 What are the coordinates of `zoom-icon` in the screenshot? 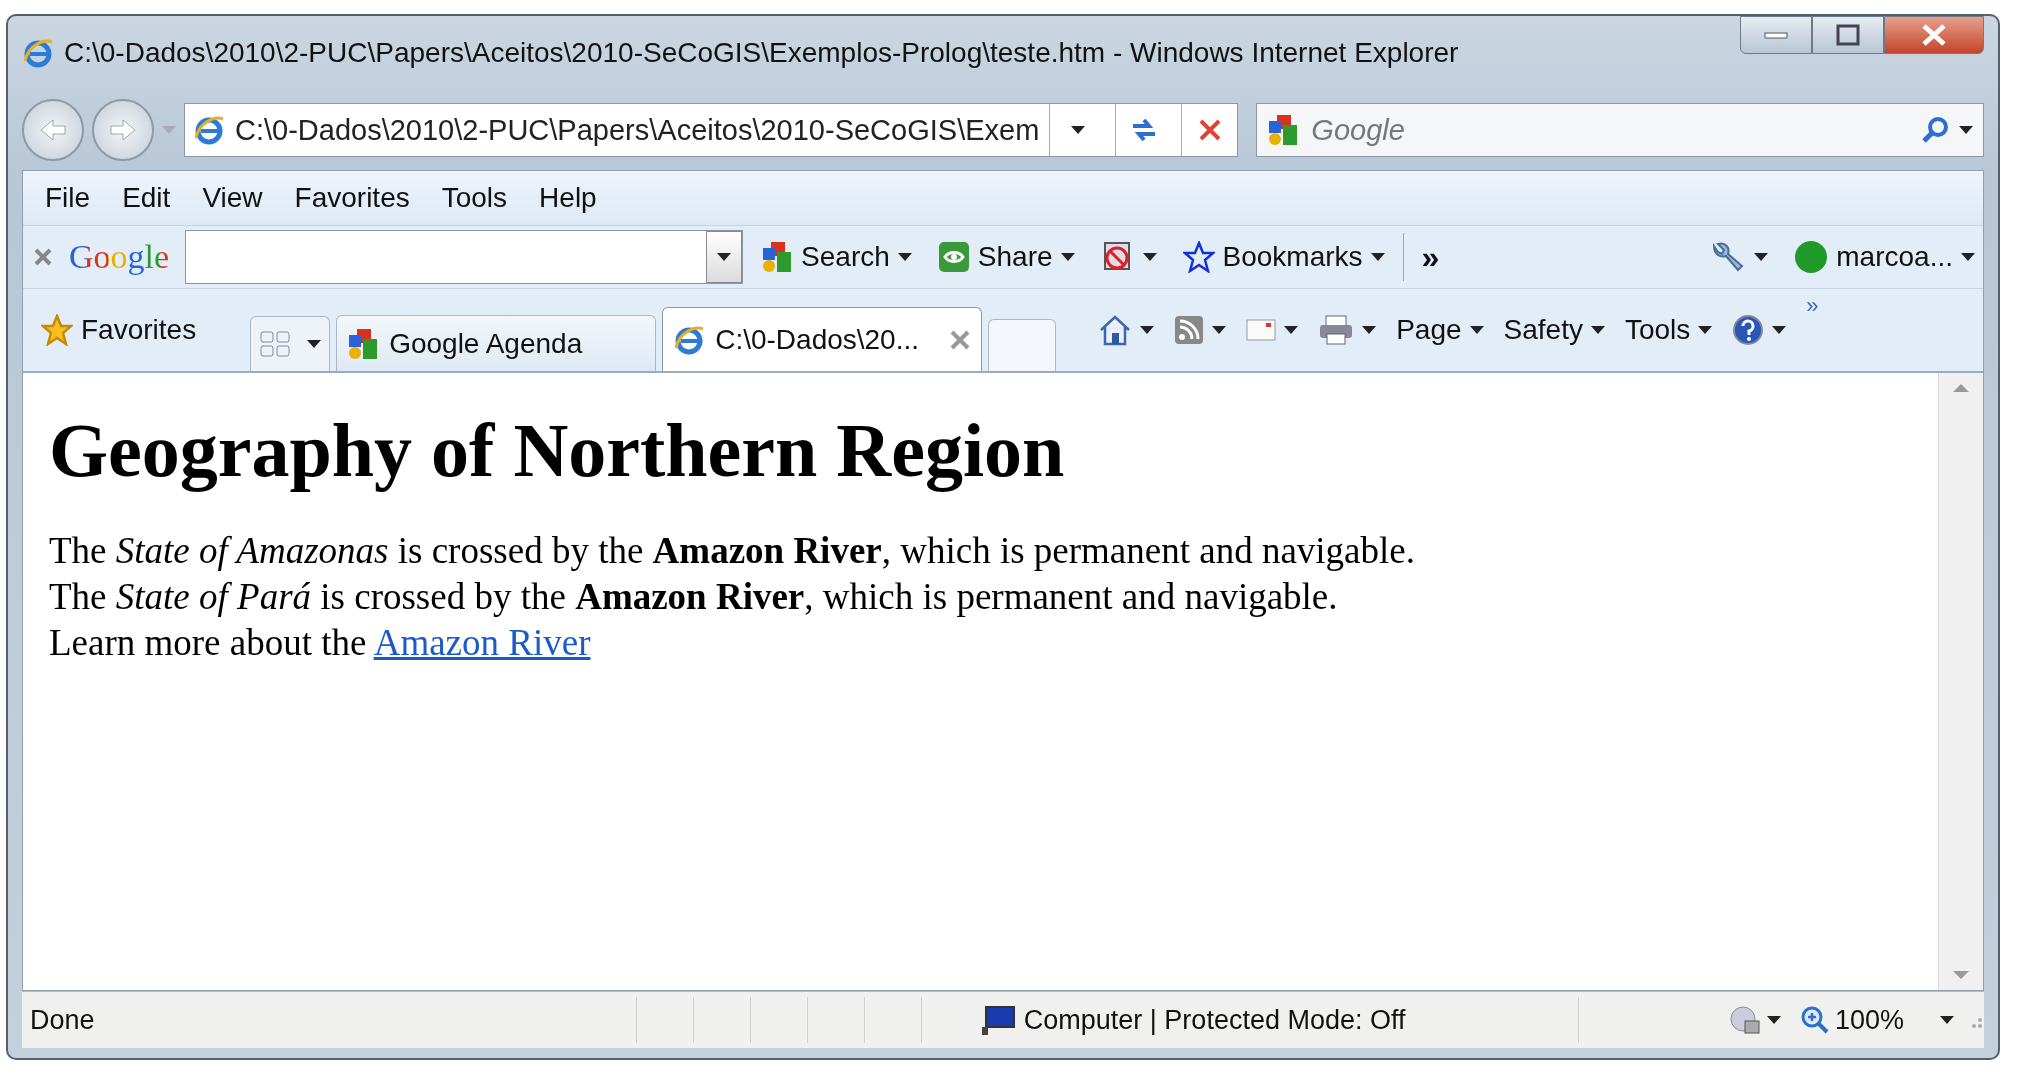 It's located at (1814, 1020).